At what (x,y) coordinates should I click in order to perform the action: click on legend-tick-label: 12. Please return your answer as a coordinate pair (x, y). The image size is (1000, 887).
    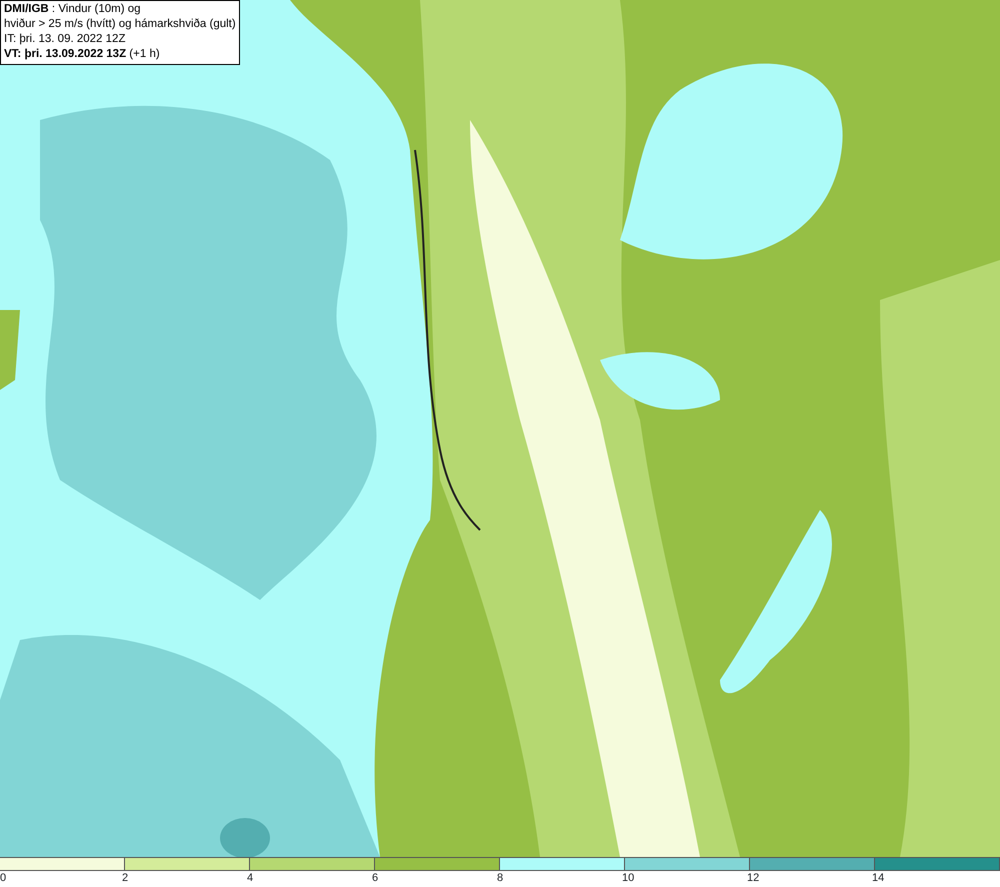
    Looking at the image, I should click on (753, 878).